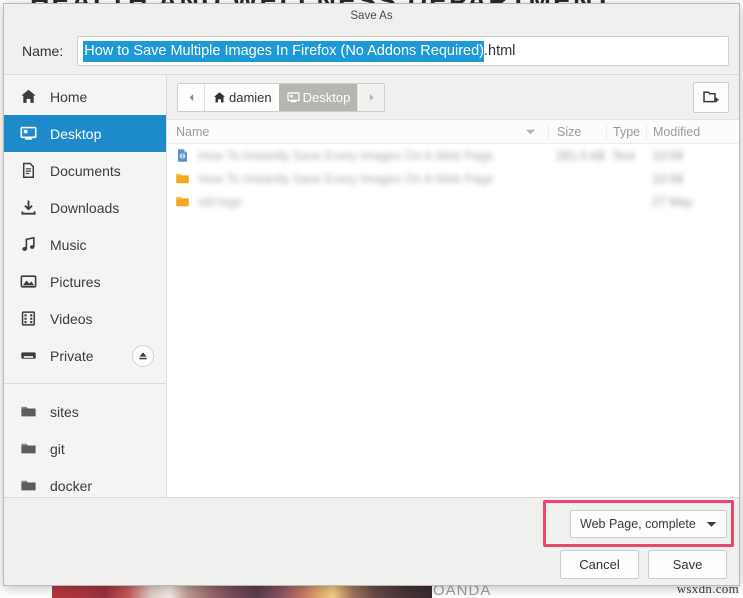 This screenshot has height=598, width=743. What do you see at coordinates (64, 411) in the screenshot?
I see `sidebar-label-sites: sites` at bounding box center [64, 411].